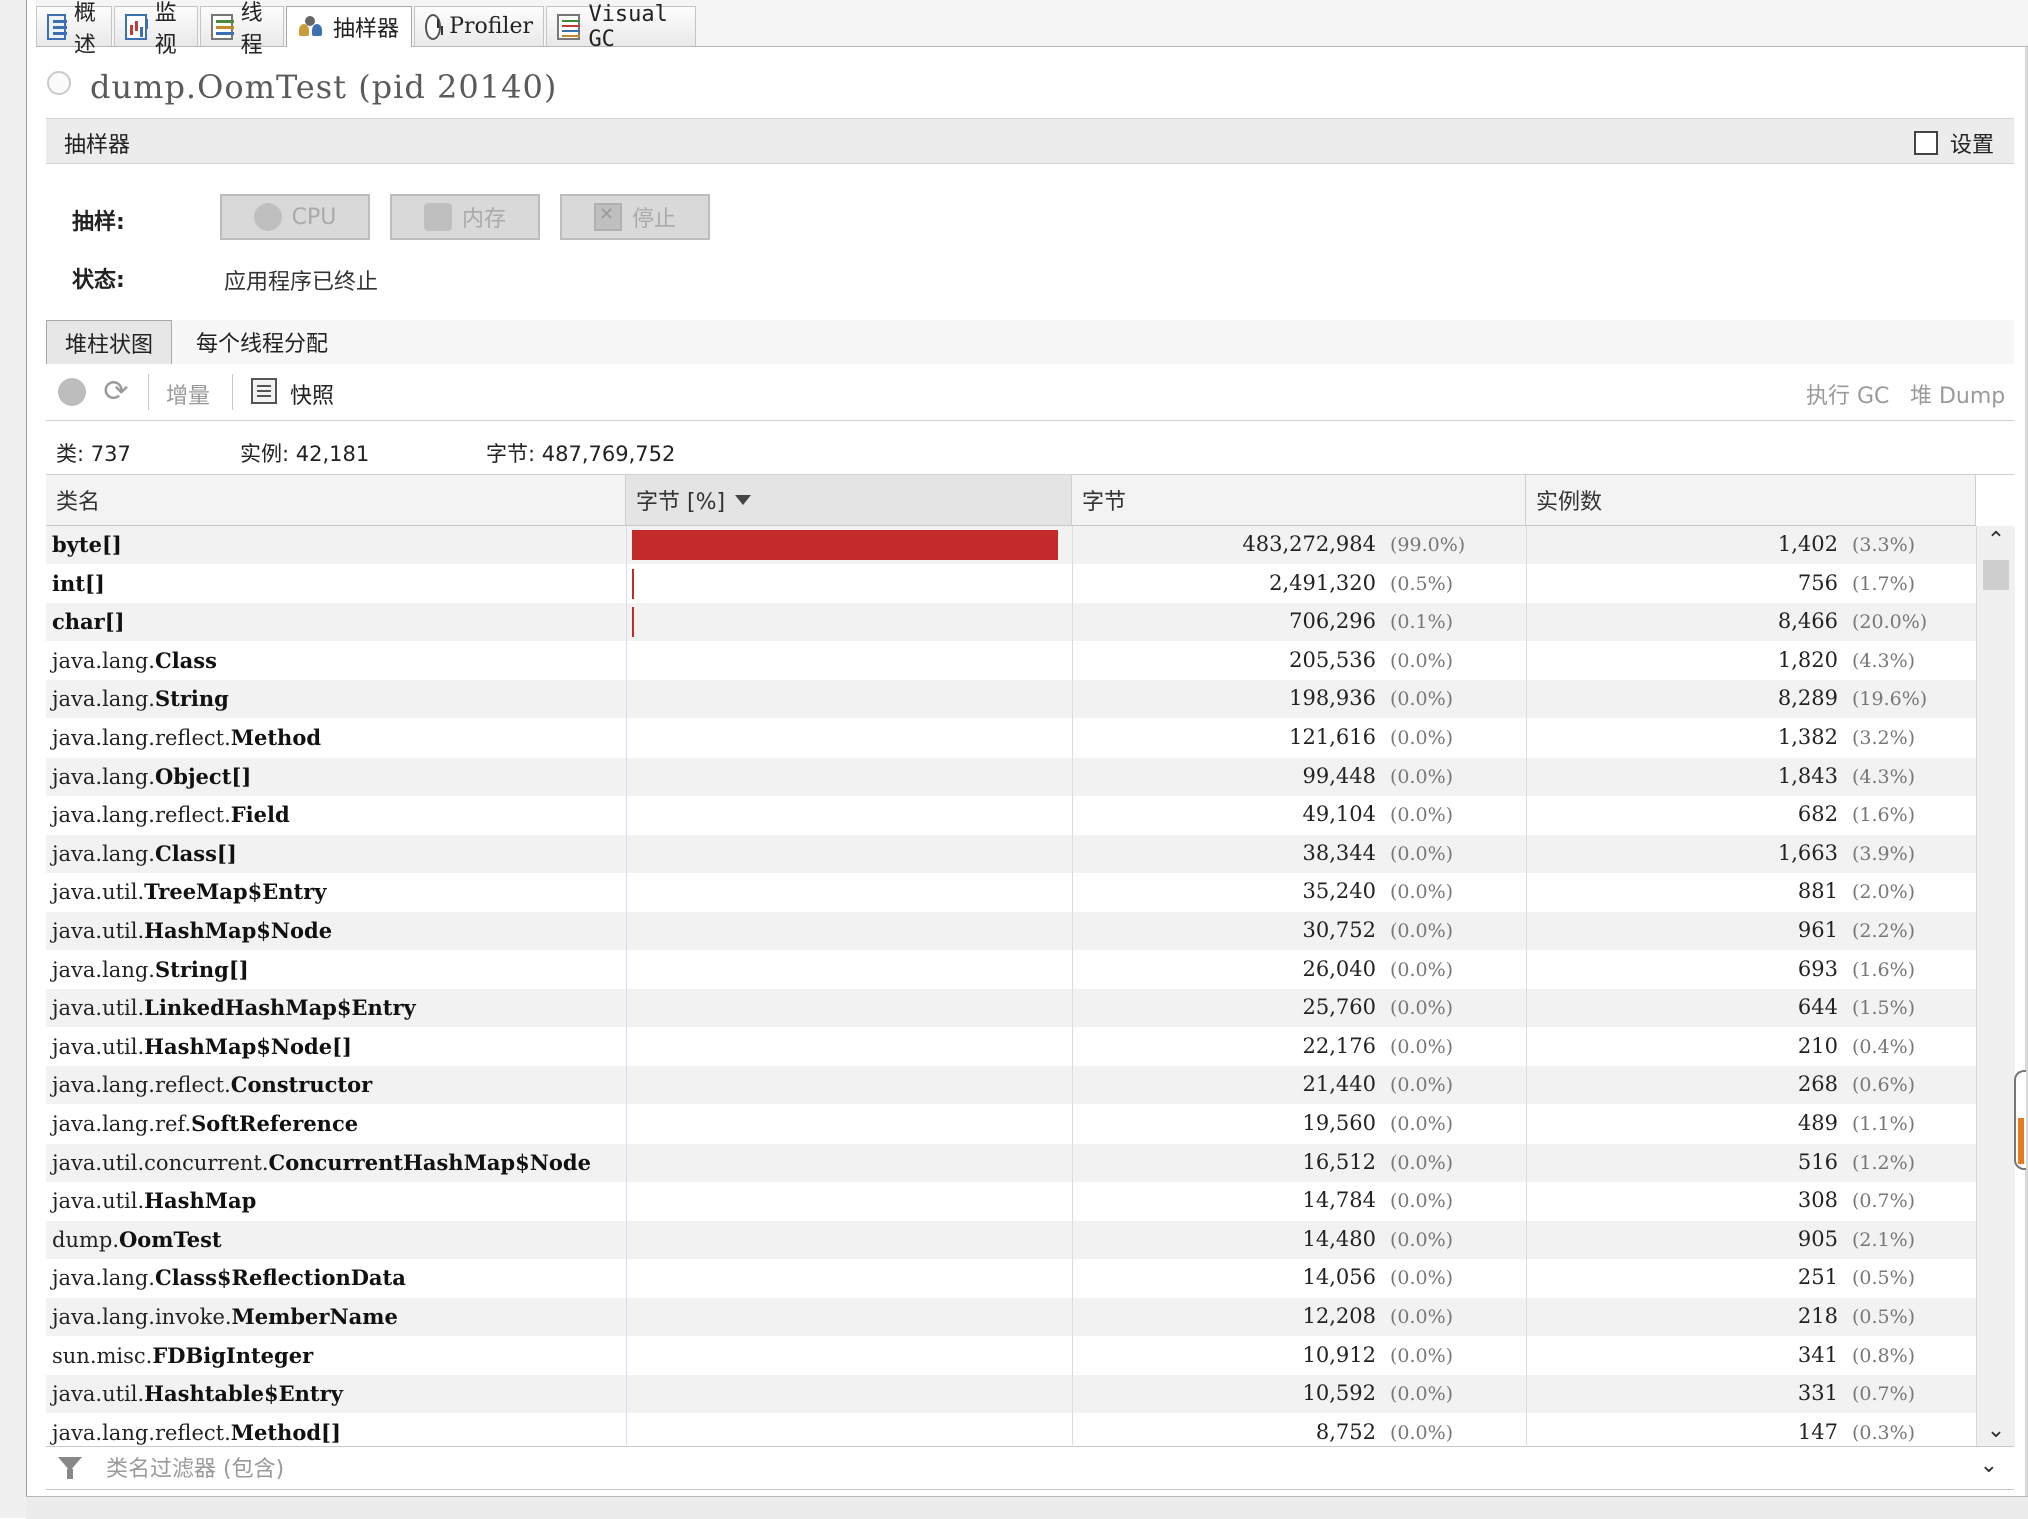 The height and width of the screenshot is (1519, 2028). What do you see at coordinates (1995, 986) in the screenshot?
I see `table-vertical-scrollbar: ⌃ ⌄` at bounding box center [1995, 986].